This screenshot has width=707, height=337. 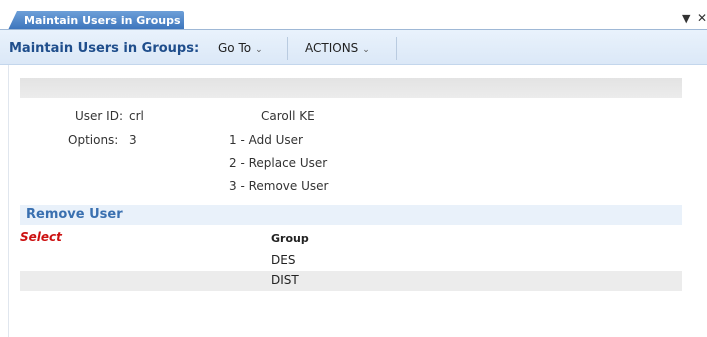 I want to click on go-to-menu: Go To ⌄, so click(x=240, y=49).